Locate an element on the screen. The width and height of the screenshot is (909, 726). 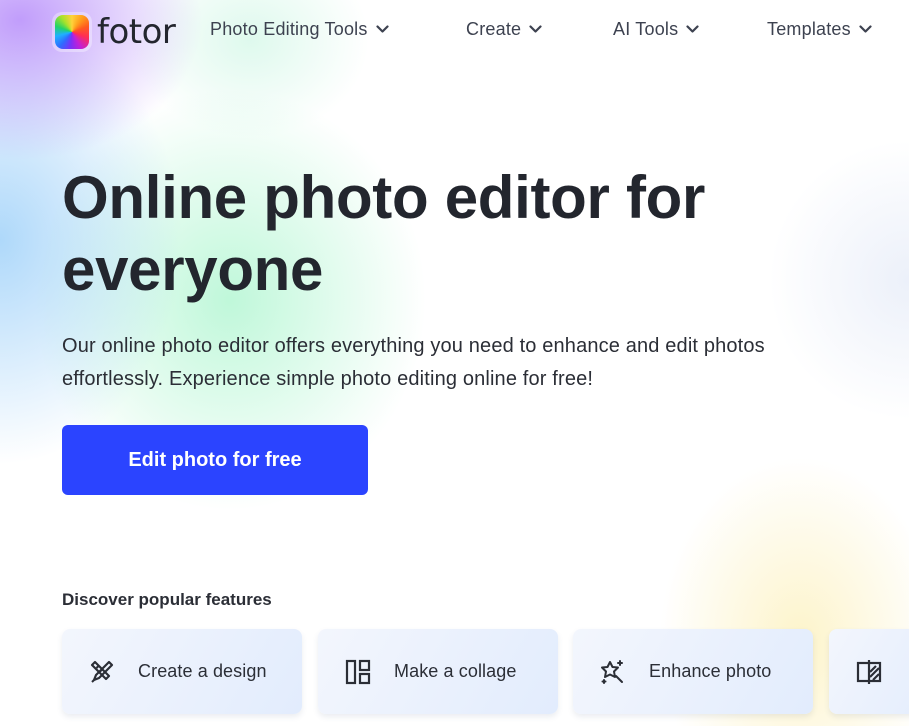
features-section-title: Discover popular features is located at coordinates (167, 599).